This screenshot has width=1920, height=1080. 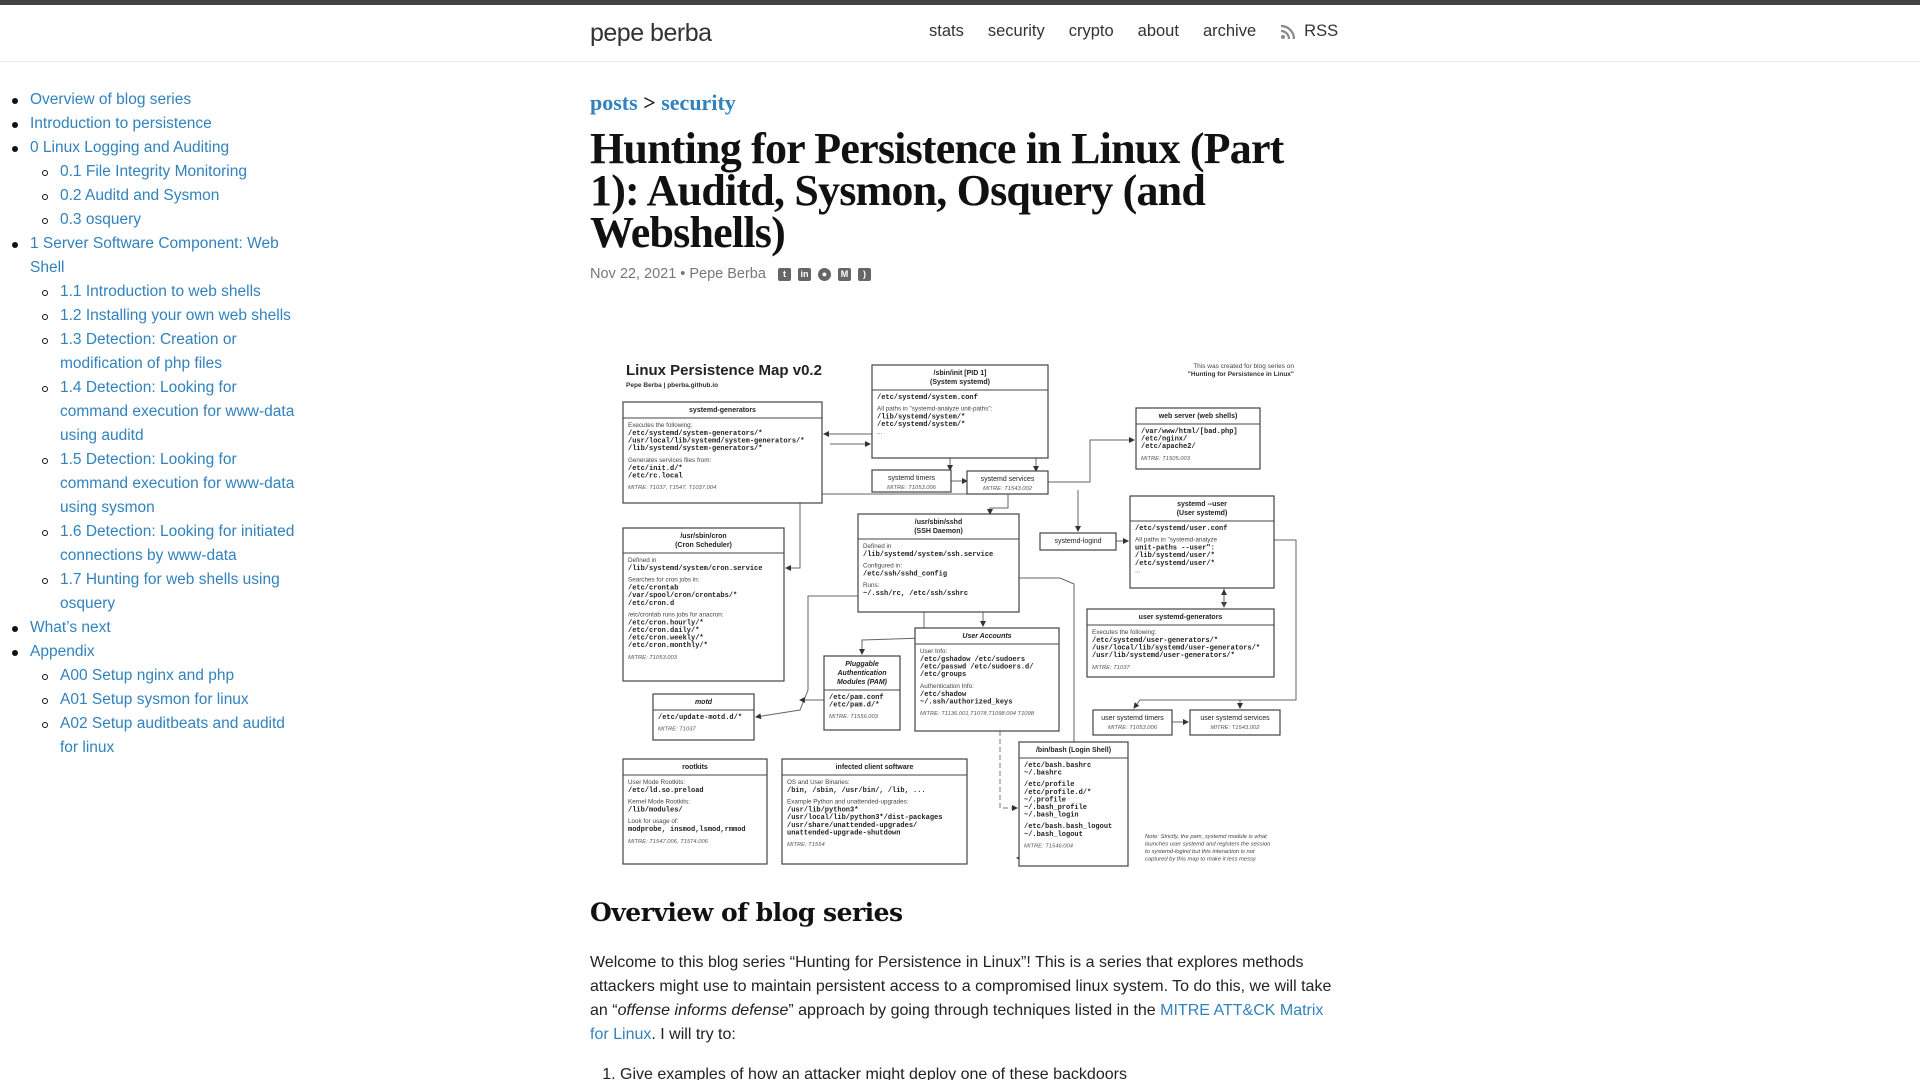 I want to click on box-line: /etc/systemd/user/*, so click(x=1175, y=564).